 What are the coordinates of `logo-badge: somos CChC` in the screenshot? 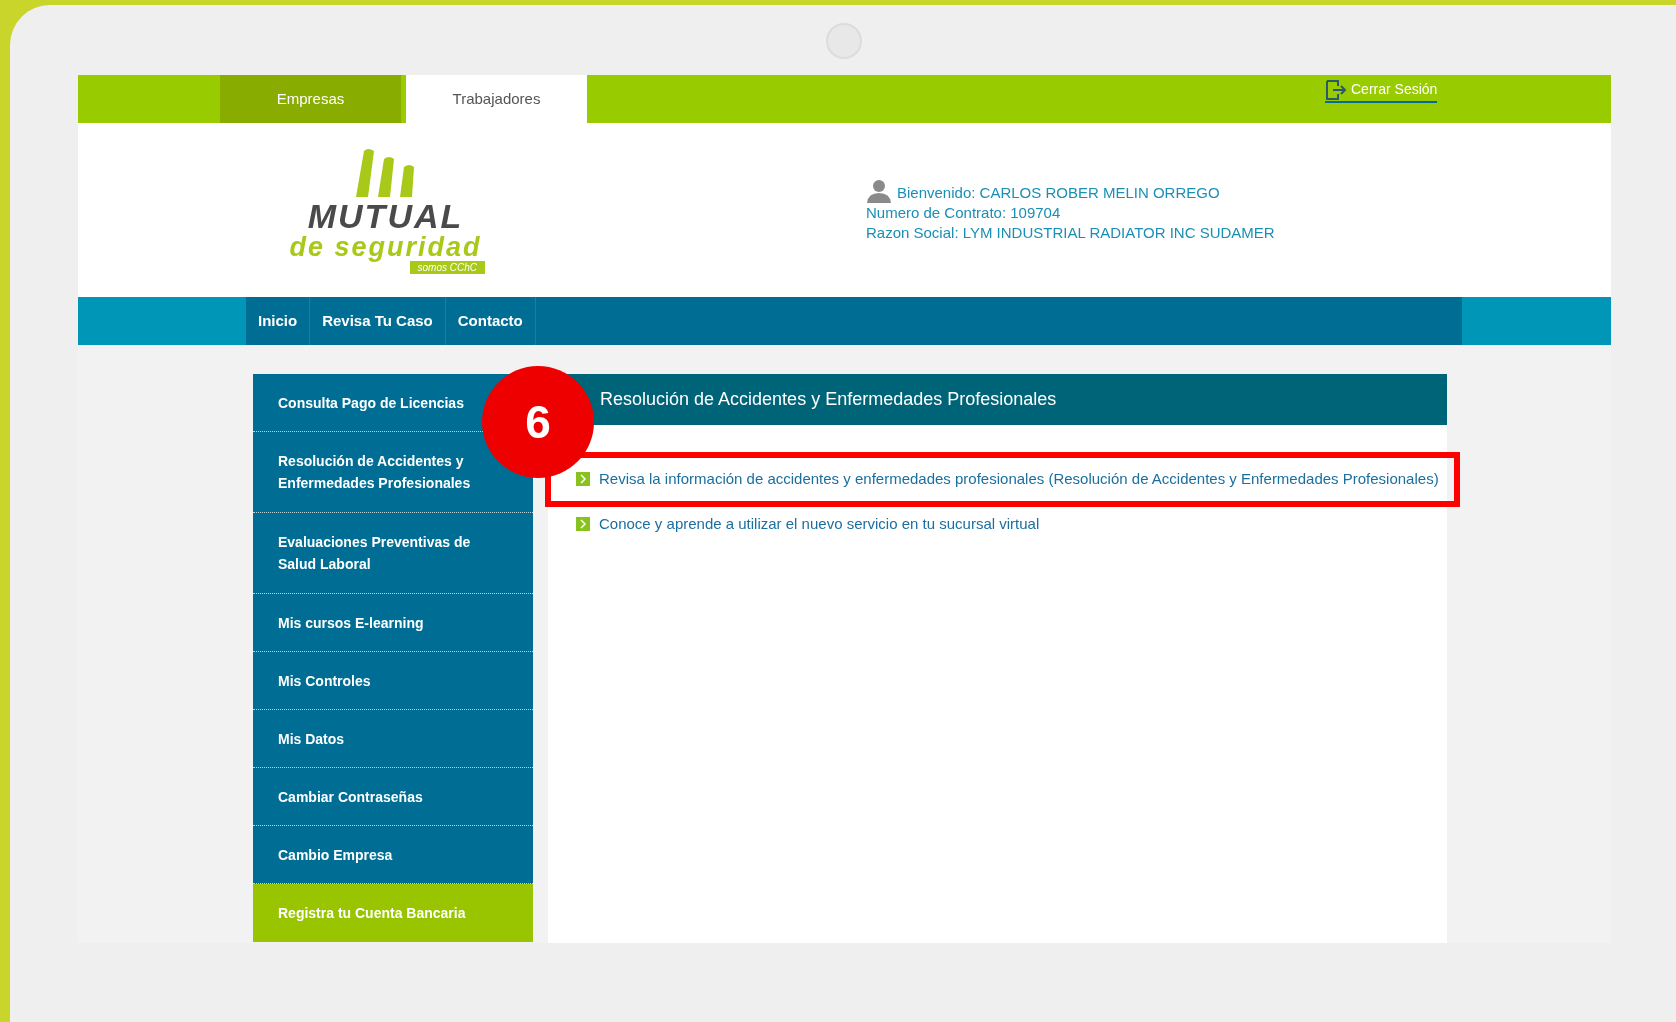 It's located at (447, 267).